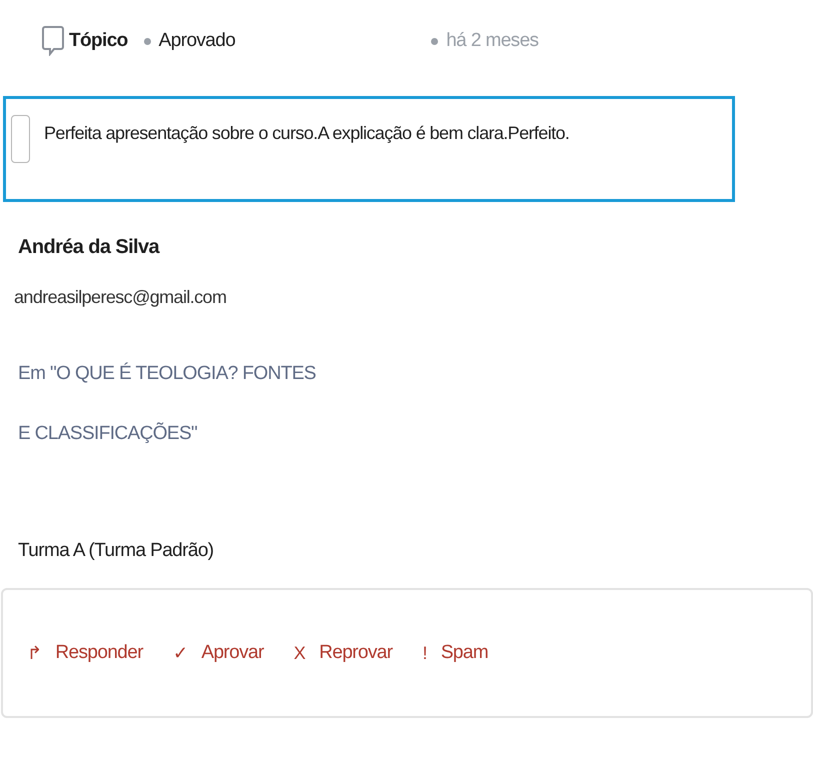  I want to click on post-type-label: Tópico, so click(98, 41).